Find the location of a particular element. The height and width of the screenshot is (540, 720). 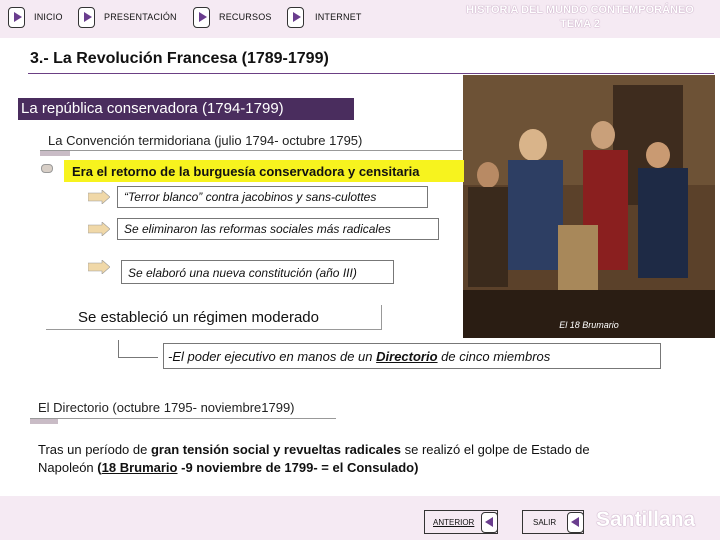

salir-button: SALIR is located at coordinates (553, 522).